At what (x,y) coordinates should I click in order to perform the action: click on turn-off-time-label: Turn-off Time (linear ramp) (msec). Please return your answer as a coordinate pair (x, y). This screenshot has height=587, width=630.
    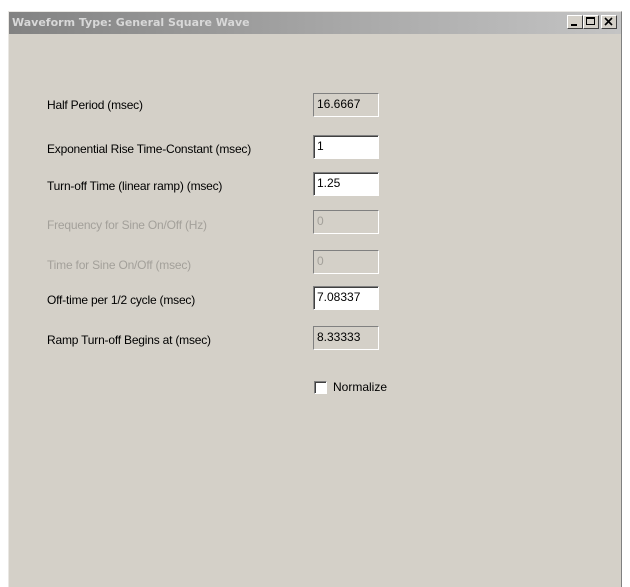
    Looking at the image, I should click on (135, 186).